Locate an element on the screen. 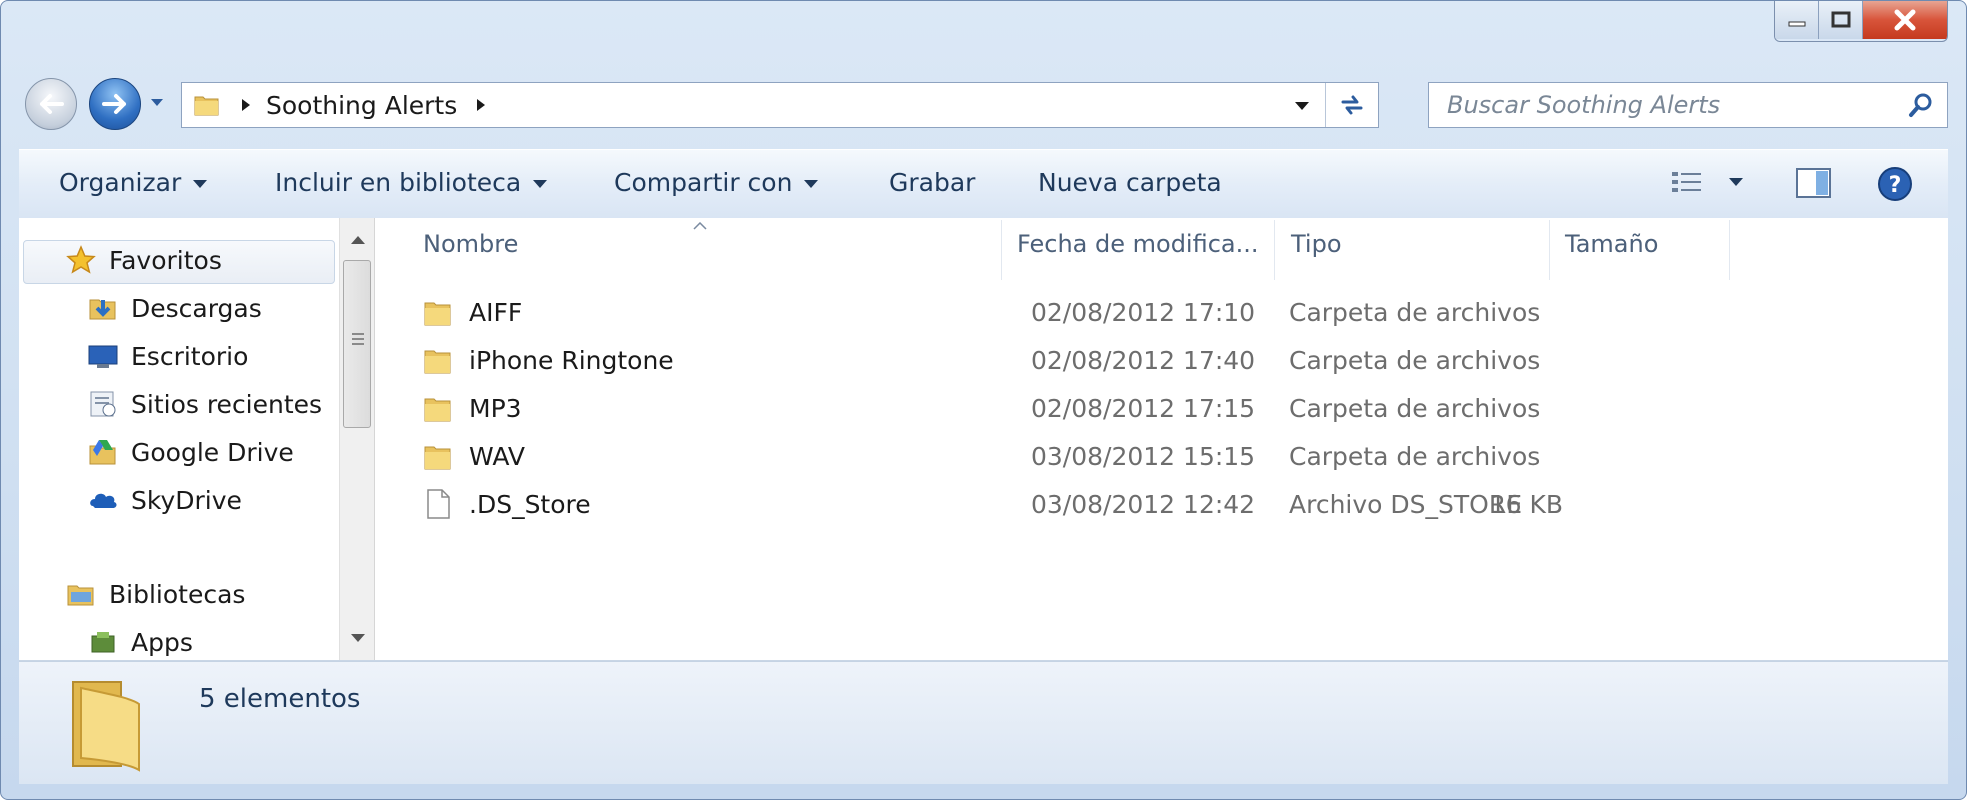 The image size is (1967, 800). sidebar-item-downloads: Descargas is located at coordinates (174, 308).